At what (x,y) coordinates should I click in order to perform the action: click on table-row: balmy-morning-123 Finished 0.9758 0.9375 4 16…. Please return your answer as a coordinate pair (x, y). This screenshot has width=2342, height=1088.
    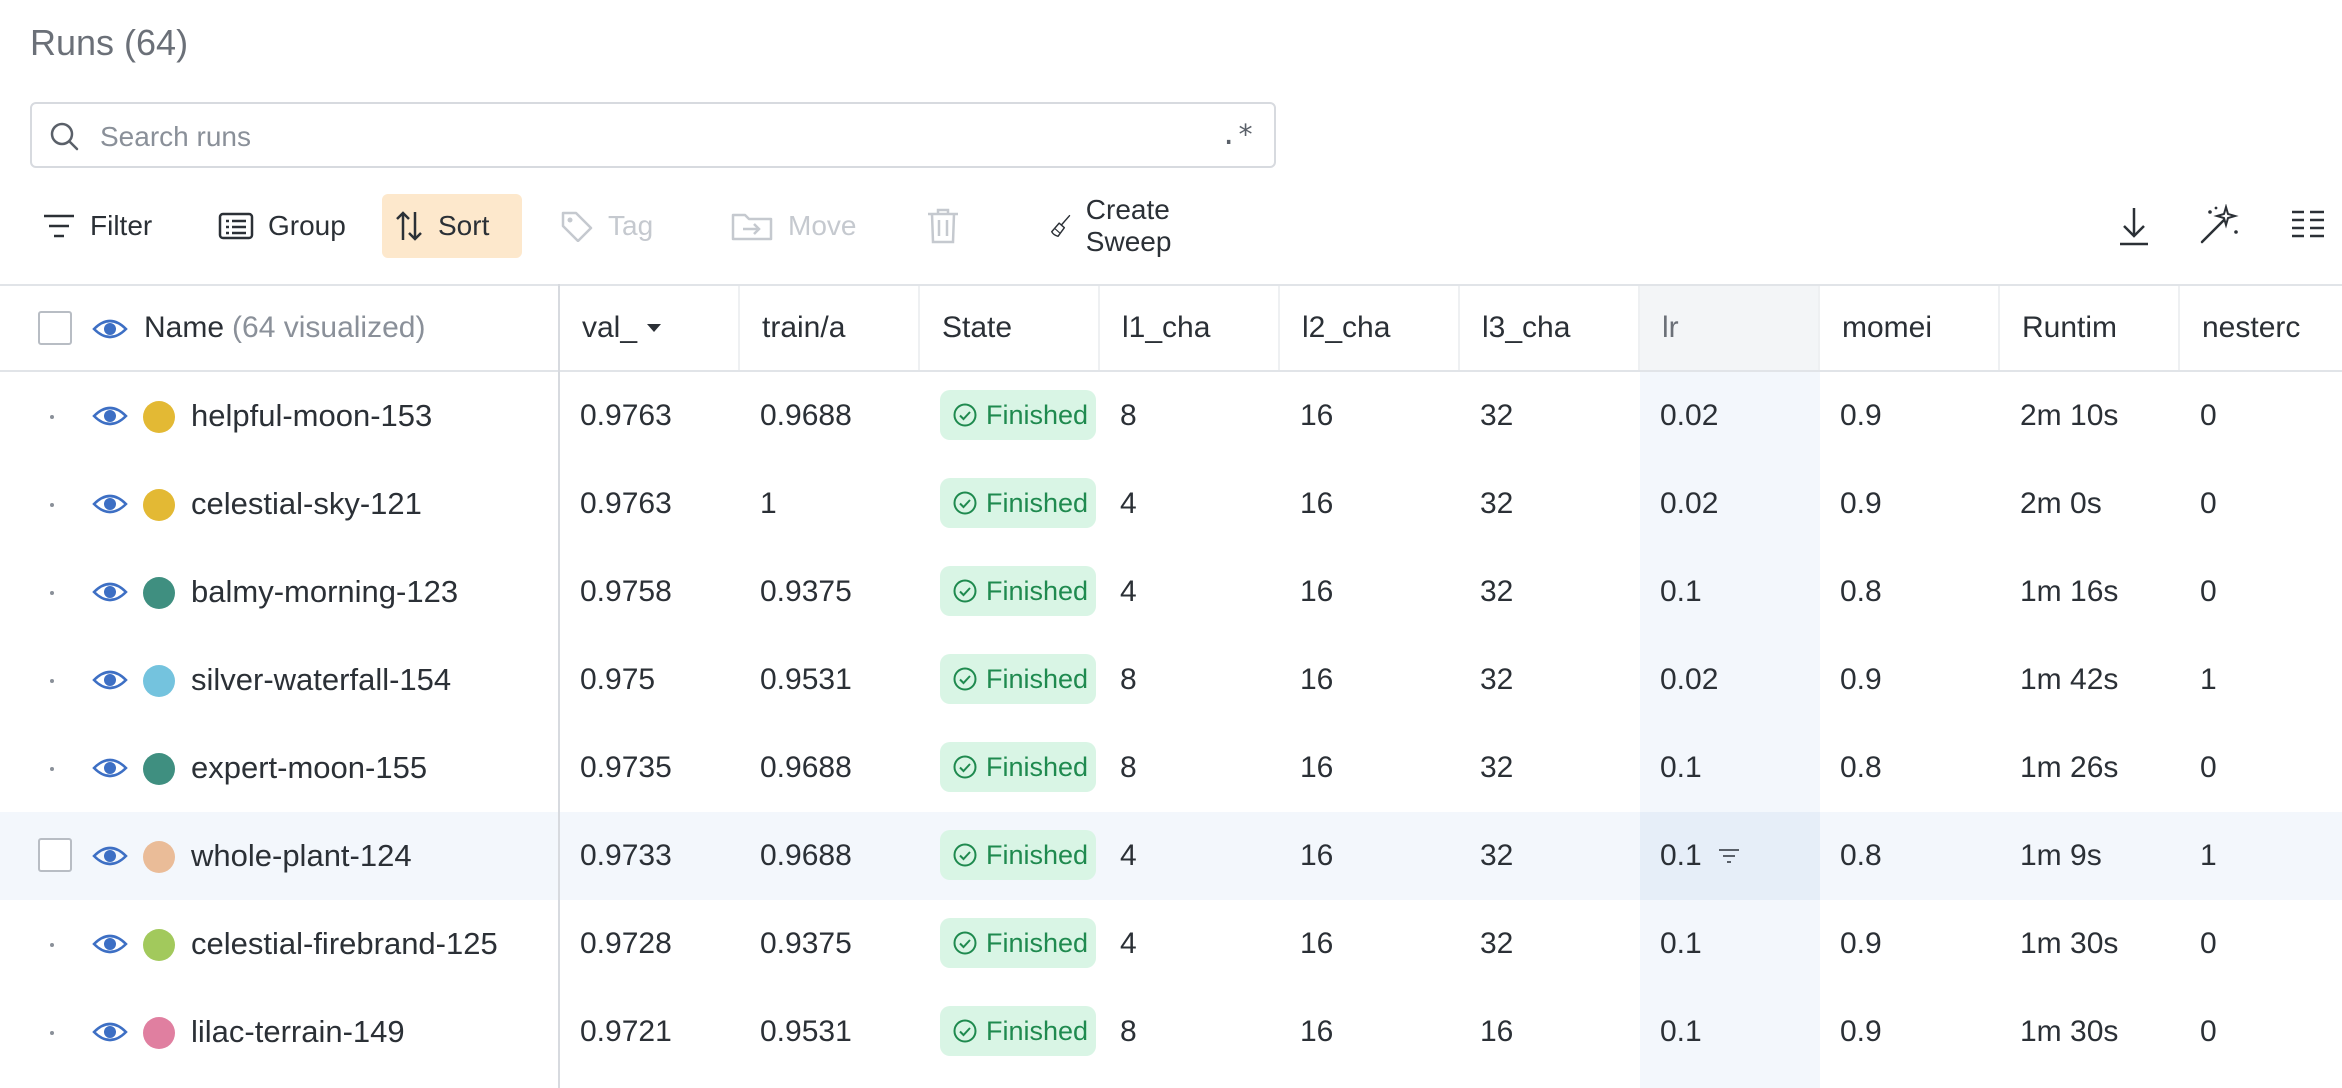
    Looking at the image, I should click on (1171, 592).